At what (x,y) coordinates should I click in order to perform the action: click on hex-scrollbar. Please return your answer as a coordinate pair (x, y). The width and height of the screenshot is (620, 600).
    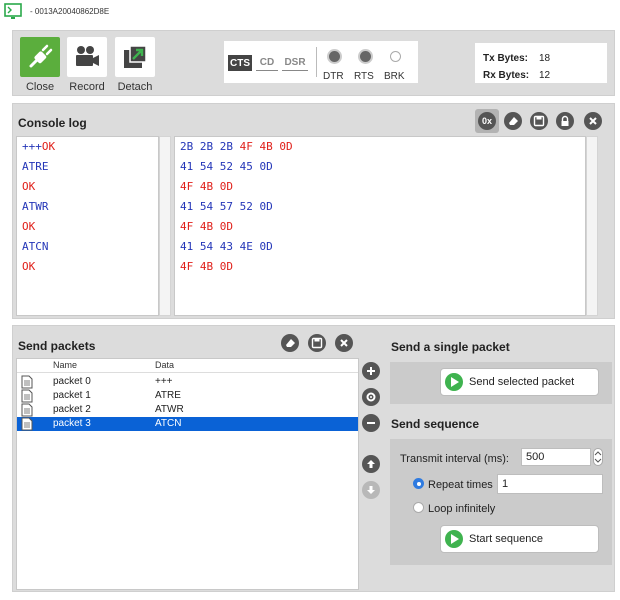
    Looking at the image, I should click on (592, 226).